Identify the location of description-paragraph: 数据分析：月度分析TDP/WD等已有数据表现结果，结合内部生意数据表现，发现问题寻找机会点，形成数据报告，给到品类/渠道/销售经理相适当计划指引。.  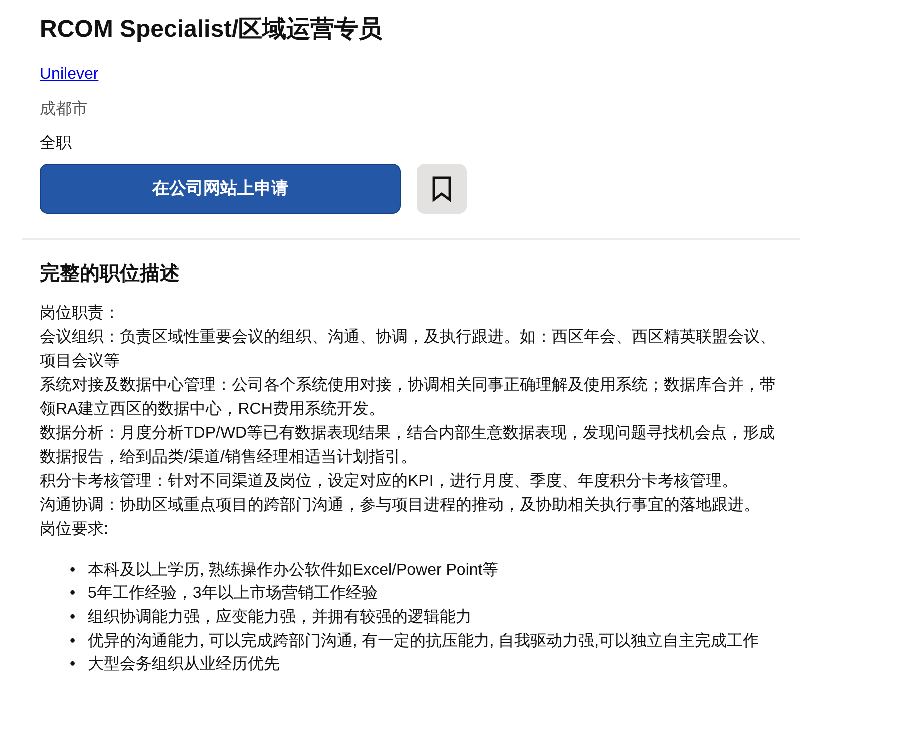
(408, 446).